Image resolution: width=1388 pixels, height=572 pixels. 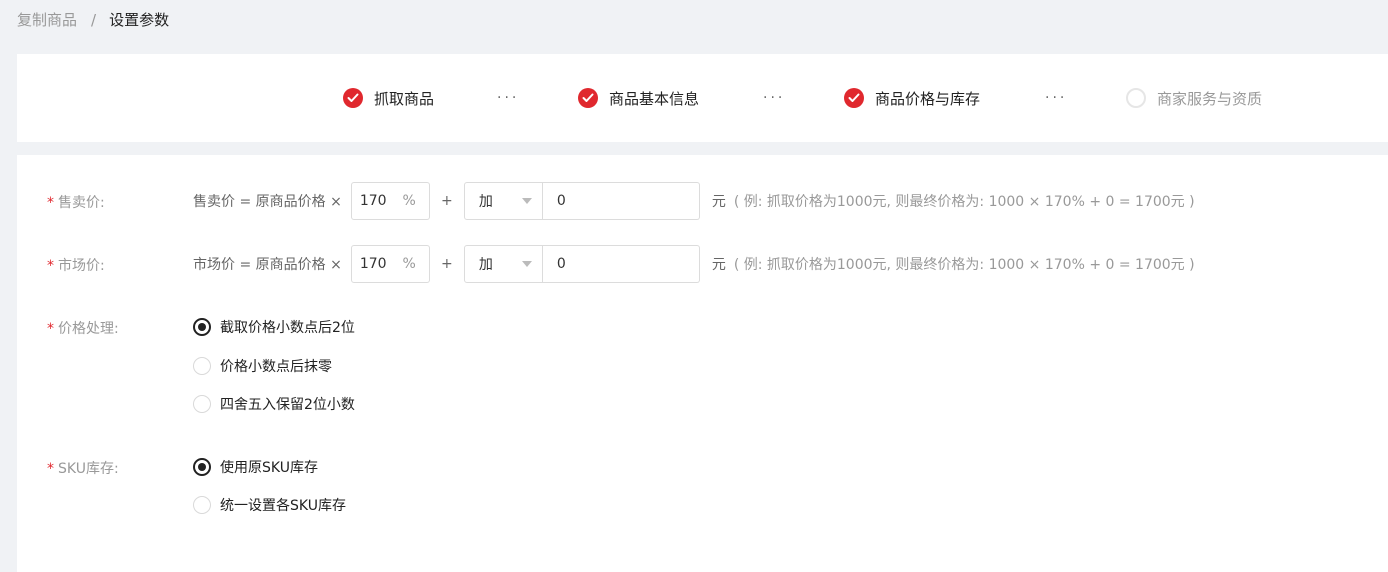 What do you see at coordinates (928, 98) in the screenshot?
I see `step-label: 商品价格与库存` at bounding box center [928, 98].